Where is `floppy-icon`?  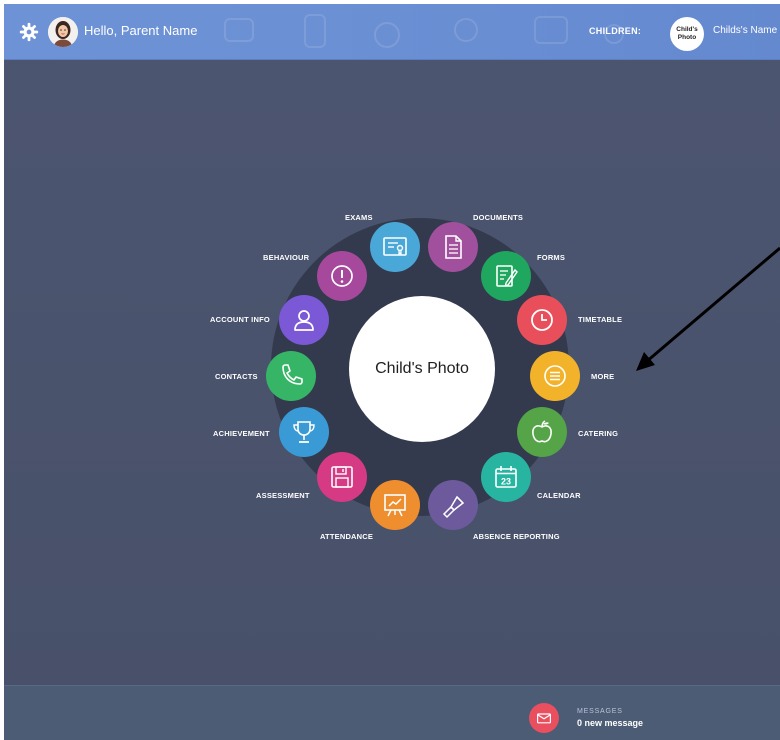 floppy-icon is located at coordinates (342, 477).